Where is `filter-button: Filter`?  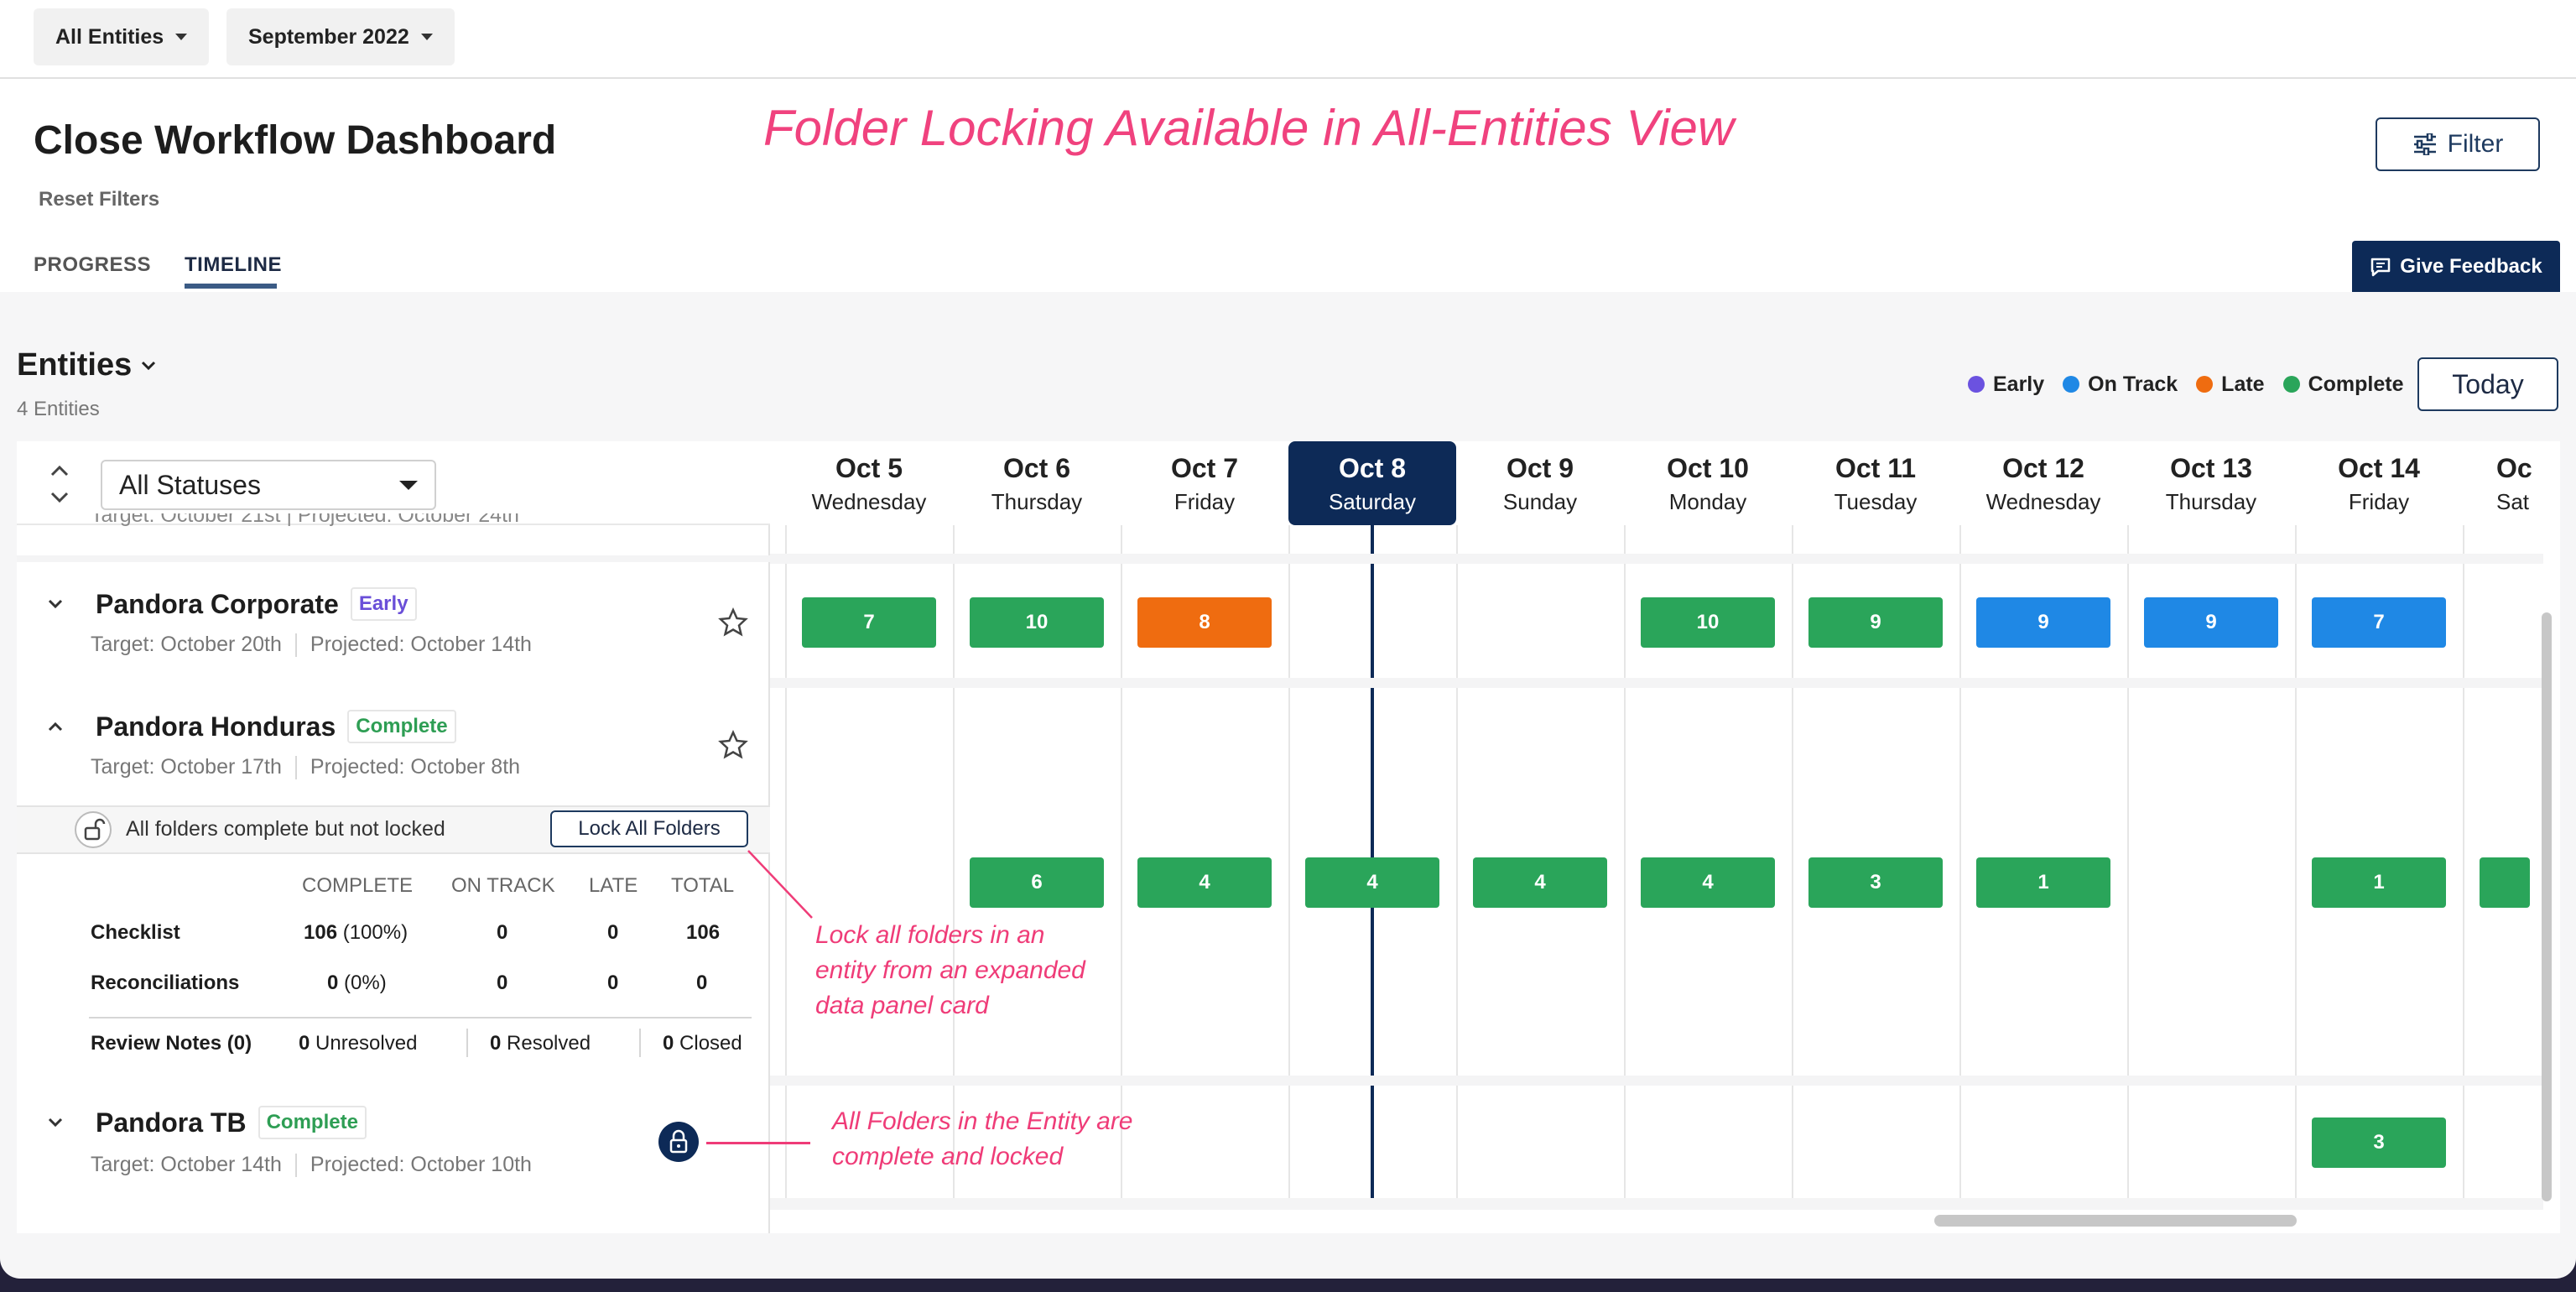 filter-button: Filter is located at coordinates (2458, 144).